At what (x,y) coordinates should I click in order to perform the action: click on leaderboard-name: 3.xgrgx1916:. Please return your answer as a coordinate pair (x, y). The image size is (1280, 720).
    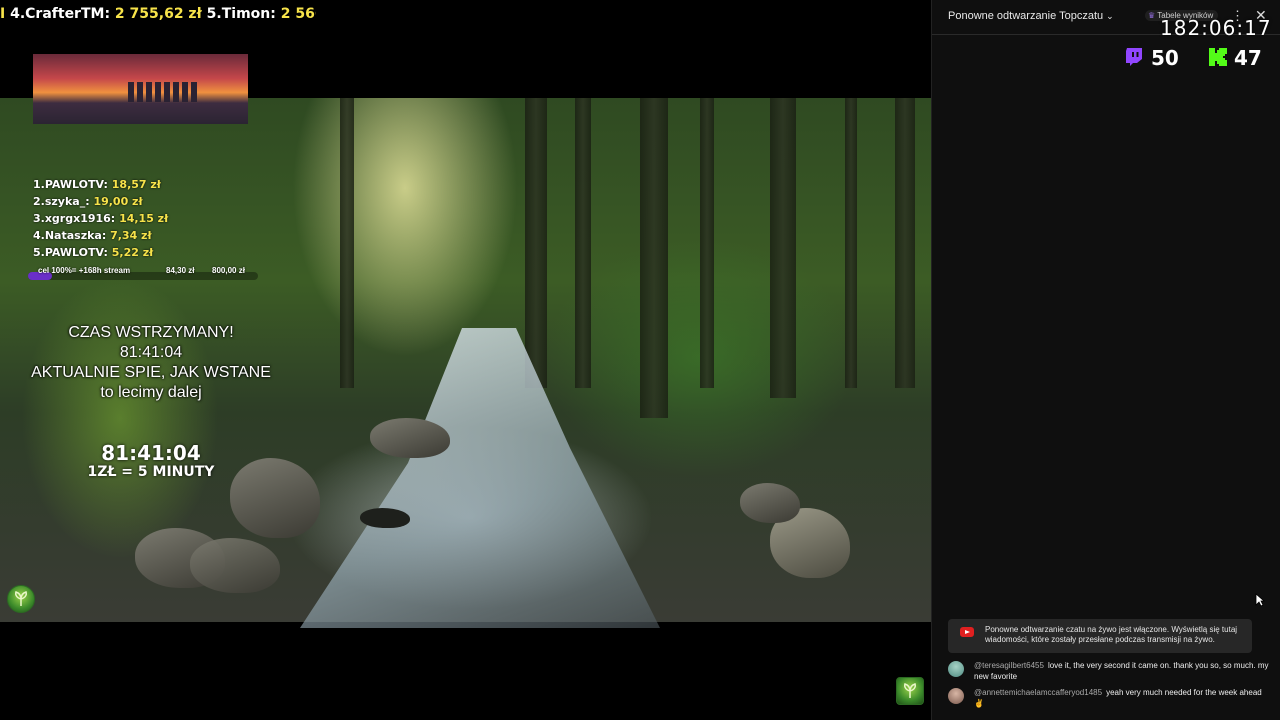
    Looking at the image, I should click on (74, 218).